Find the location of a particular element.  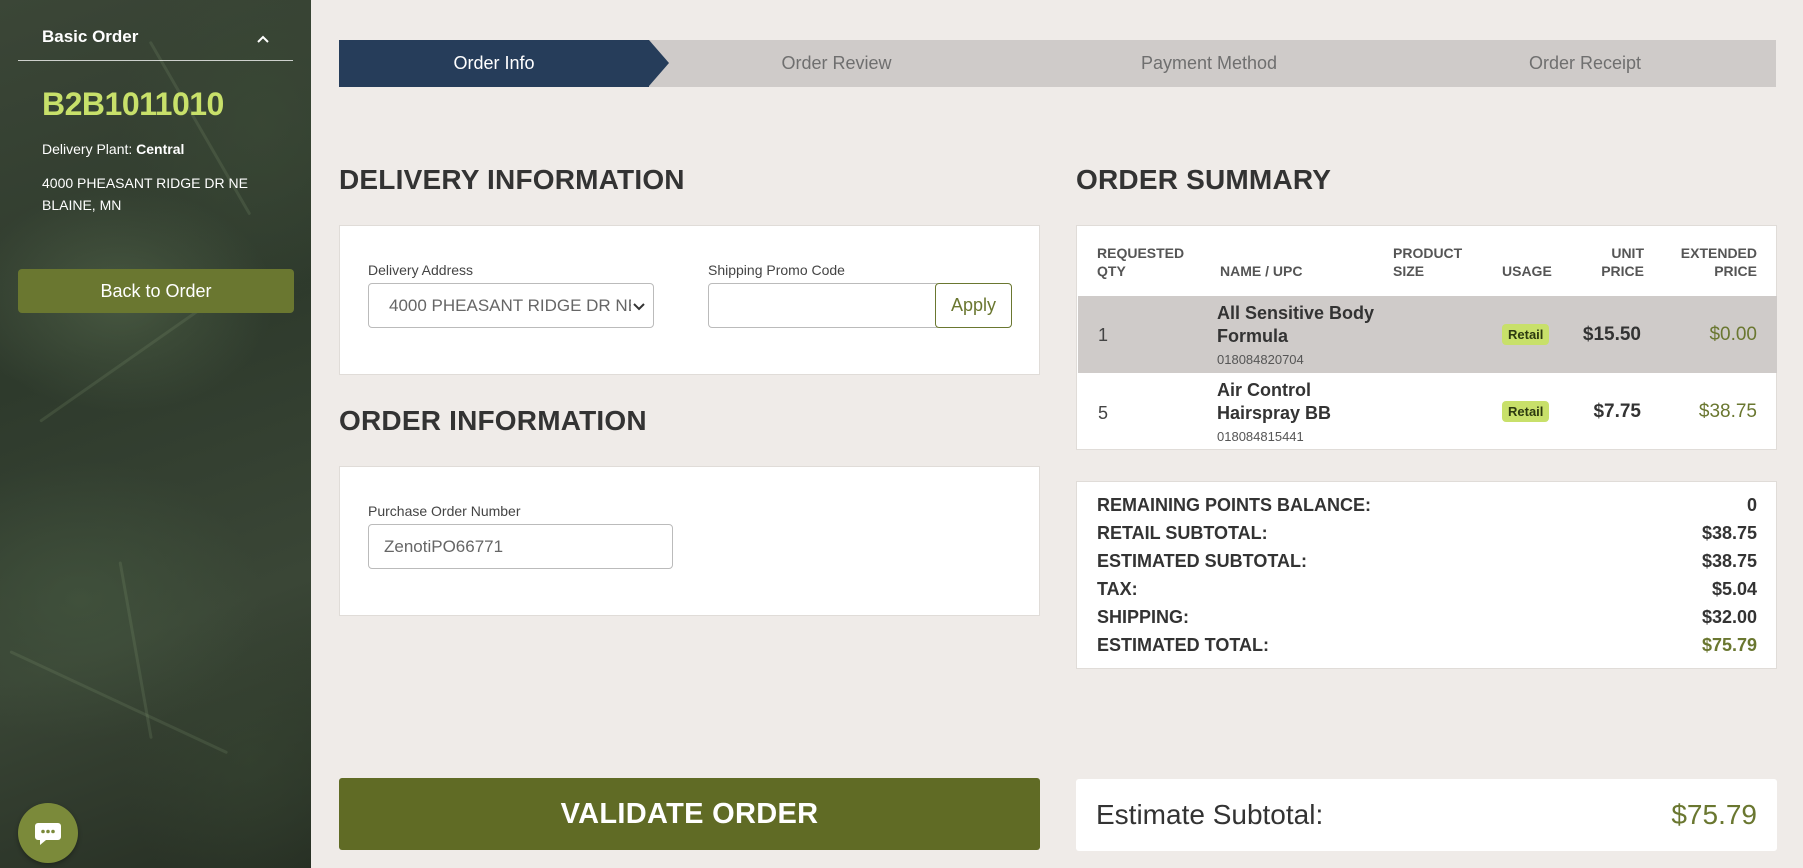

col-usage: USAGE is located at coordinates (1527, 271).